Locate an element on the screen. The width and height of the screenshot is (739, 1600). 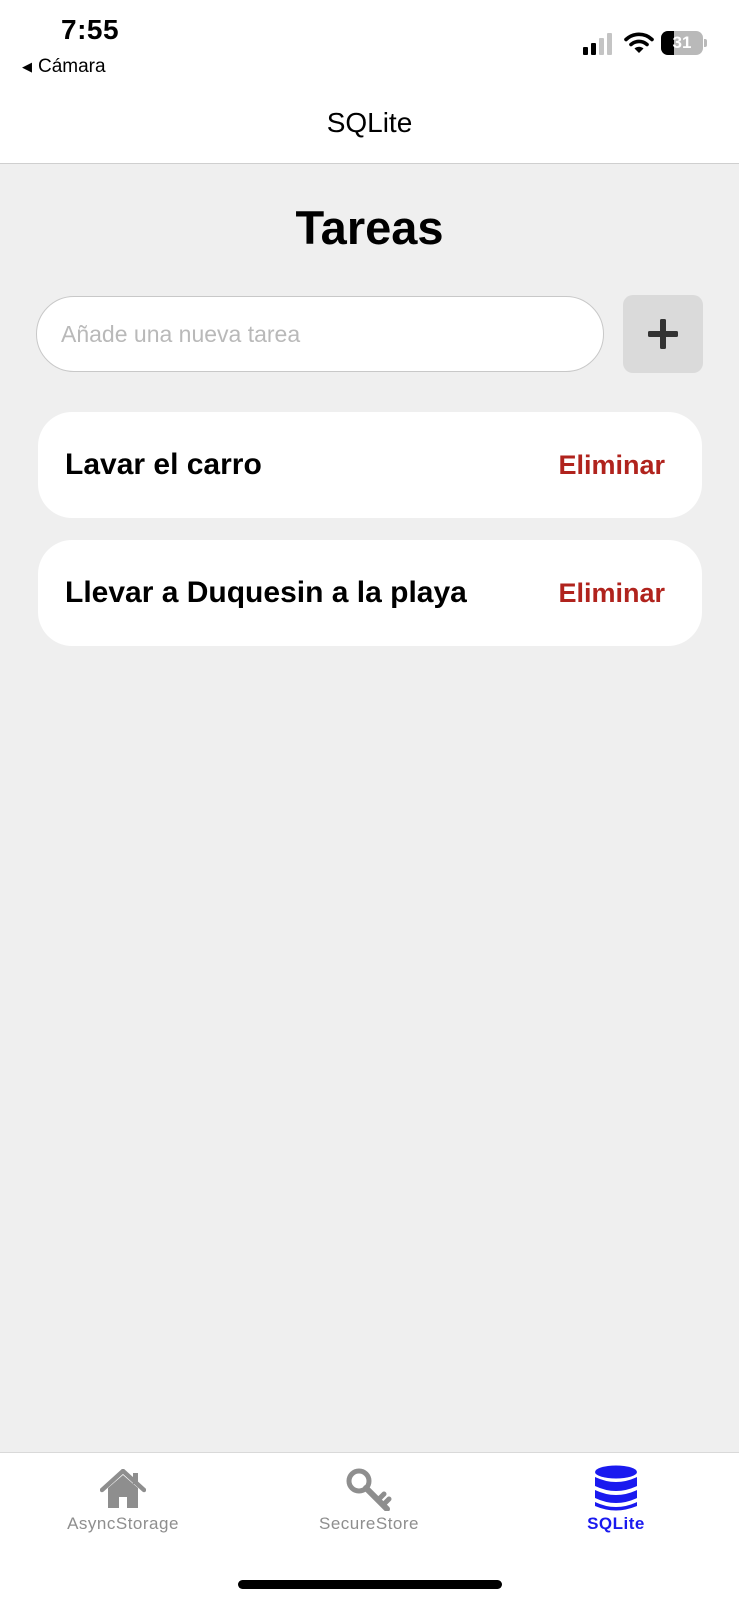
page-title: Tareas is located at coordinates (369, 227).